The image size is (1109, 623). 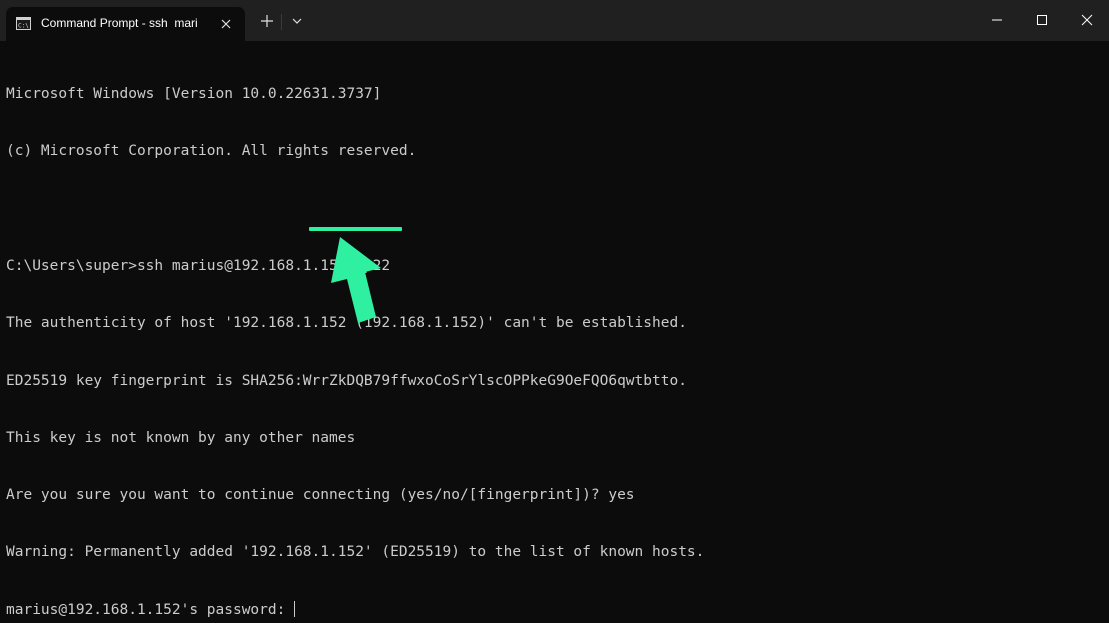 I want to click on titlebar-divider, so click(x=281, y=22).